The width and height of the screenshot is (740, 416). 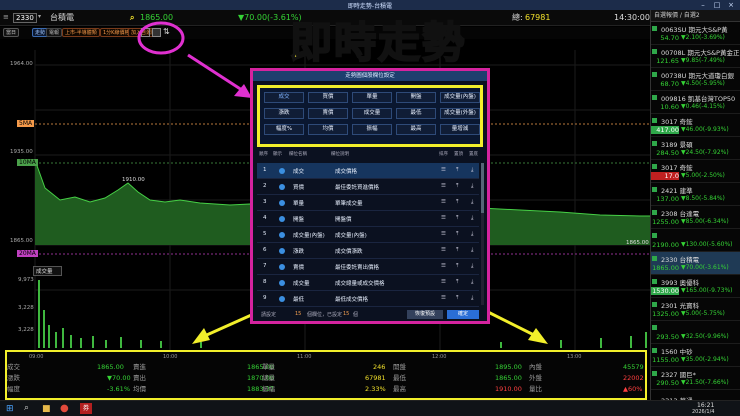 I want to click on watchlist-header: 自選報價 / 自選2, so click(x=695, y=16).